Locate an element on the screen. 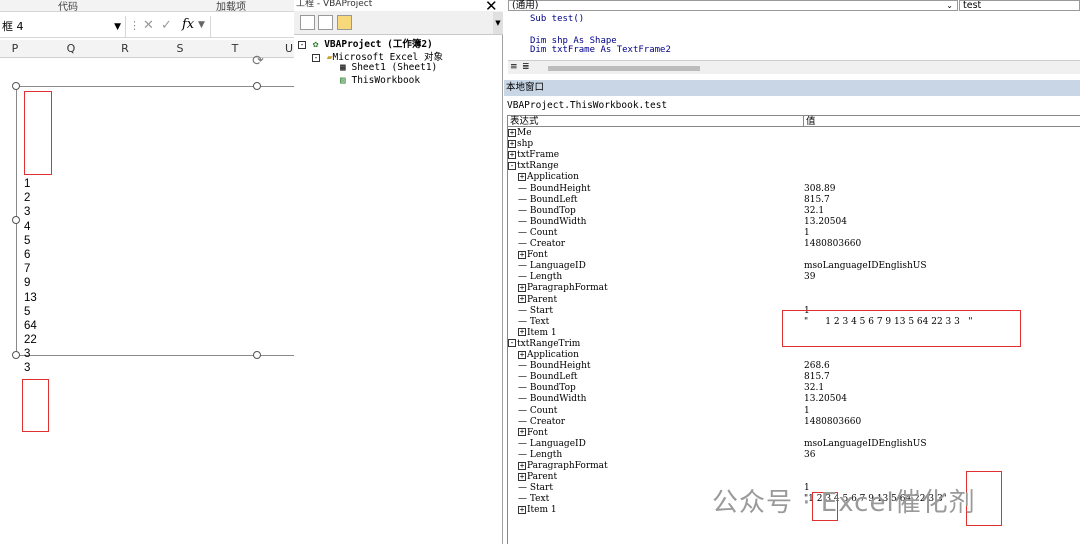 The image size is (1080, 544). cancel-icon: ✕ is located at coordinates (148, 25).